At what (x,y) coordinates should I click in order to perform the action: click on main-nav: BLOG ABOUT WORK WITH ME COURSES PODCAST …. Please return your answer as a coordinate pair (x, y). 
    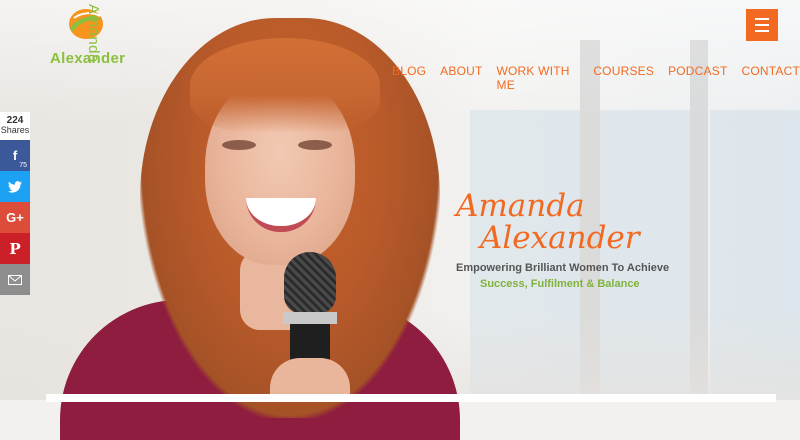
    Looking at the image, I should click on (596, 78).